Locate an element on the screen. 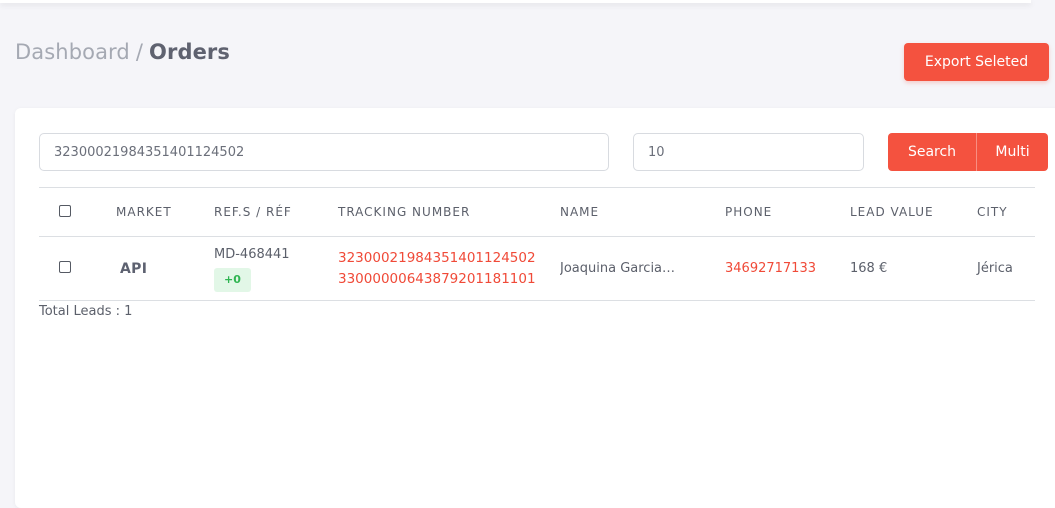 The height and width of the screenshot is (508, 1055). market-cell: API is located at coordinates (165, 268).